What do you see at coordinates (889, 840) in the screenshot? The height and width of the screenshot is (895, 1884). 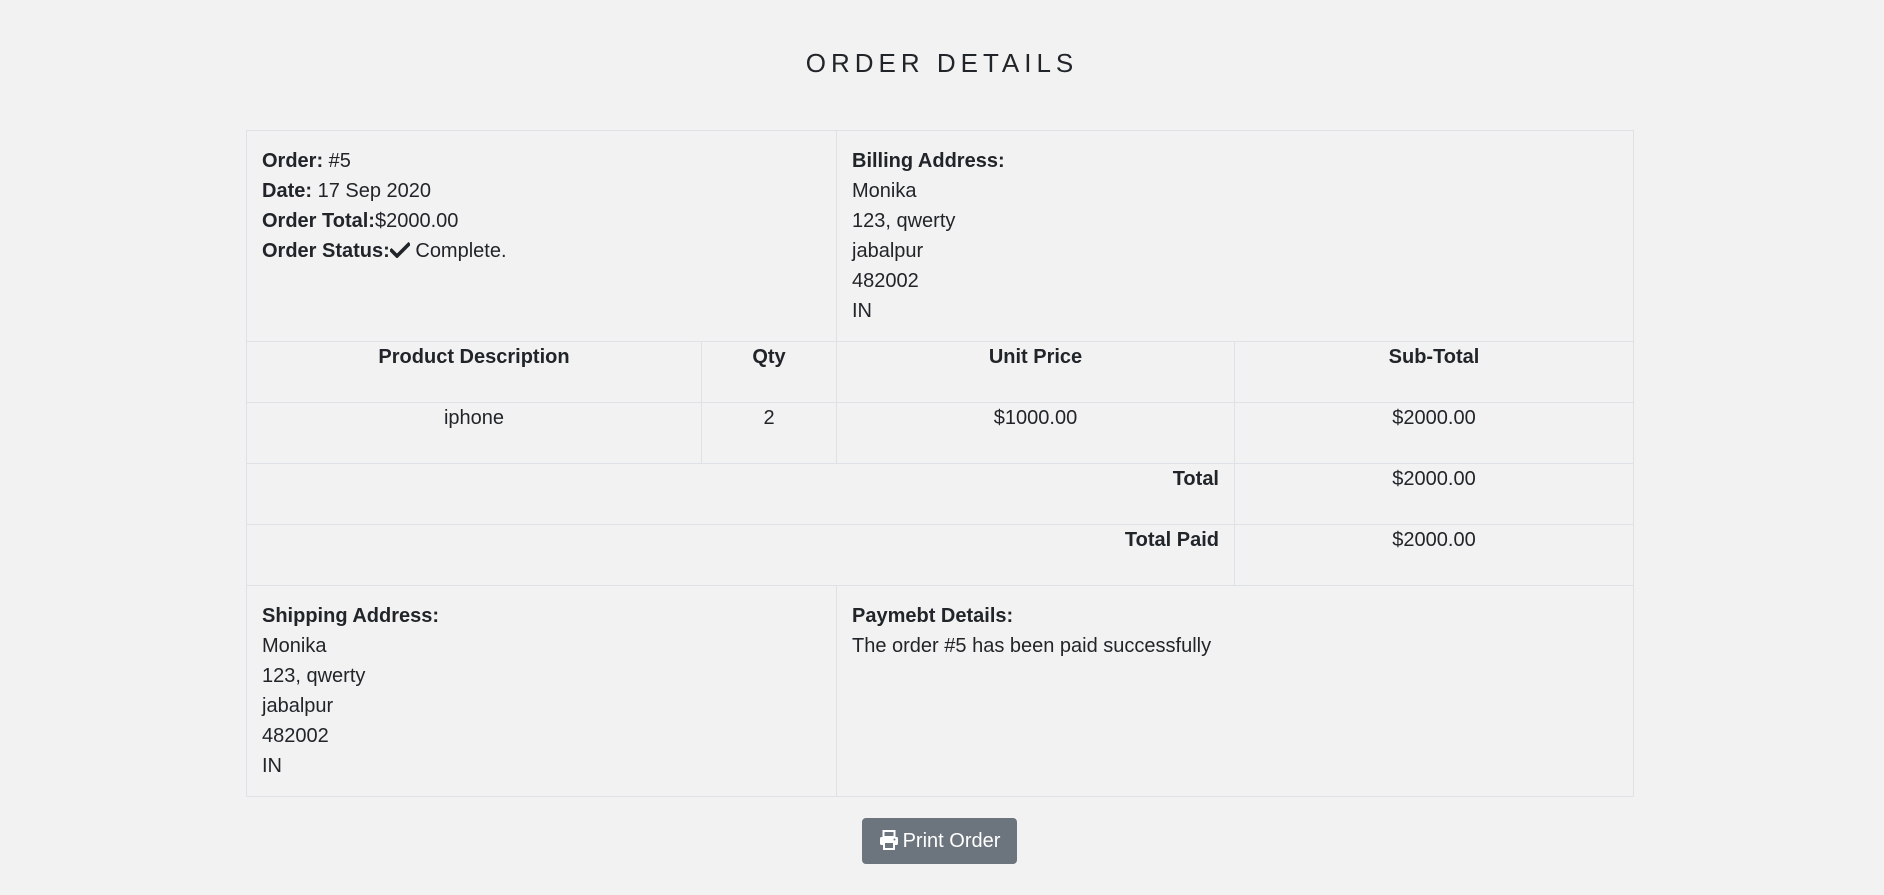 I see `printer-icon` at bounding box center [889, 840].